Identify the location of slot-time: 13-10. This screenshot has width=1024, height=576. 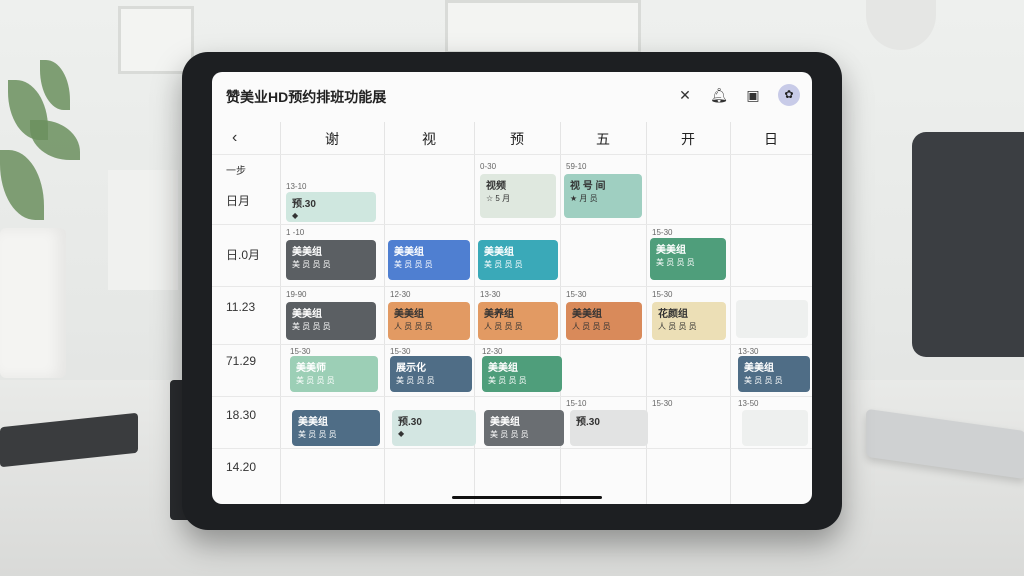
(296, 186).